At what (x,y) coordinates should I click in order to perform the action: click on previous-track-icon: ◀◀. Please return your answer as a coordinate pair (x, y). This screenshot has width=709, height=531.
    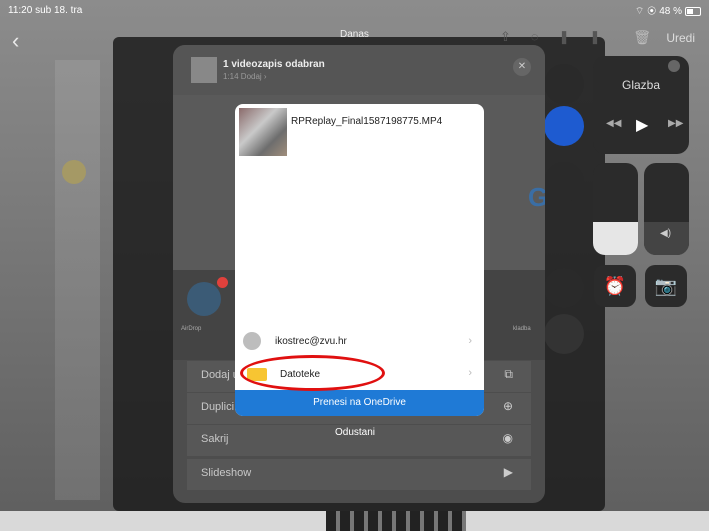
    Looking at the image, I should click on (613, 123).